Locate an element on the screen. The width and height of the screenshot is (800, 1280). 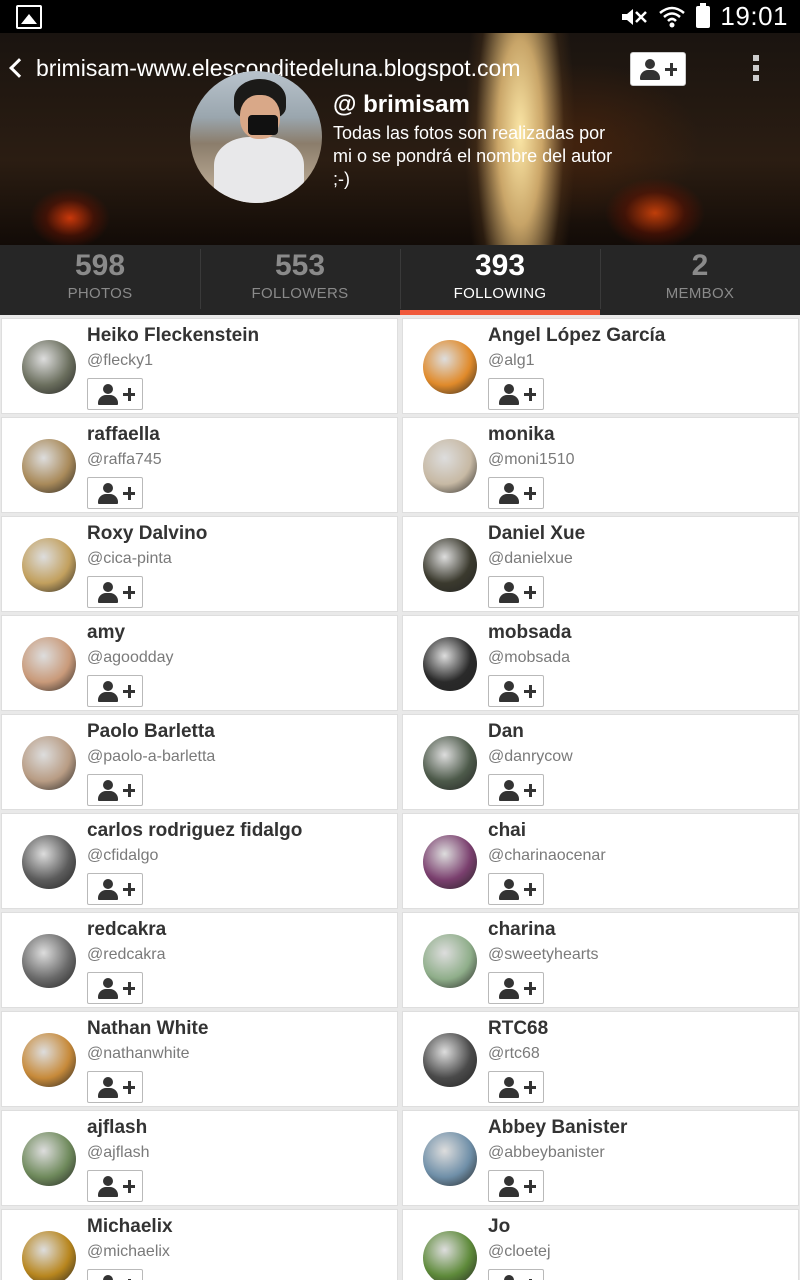
mute-icon is located at coordinates (635, 16).